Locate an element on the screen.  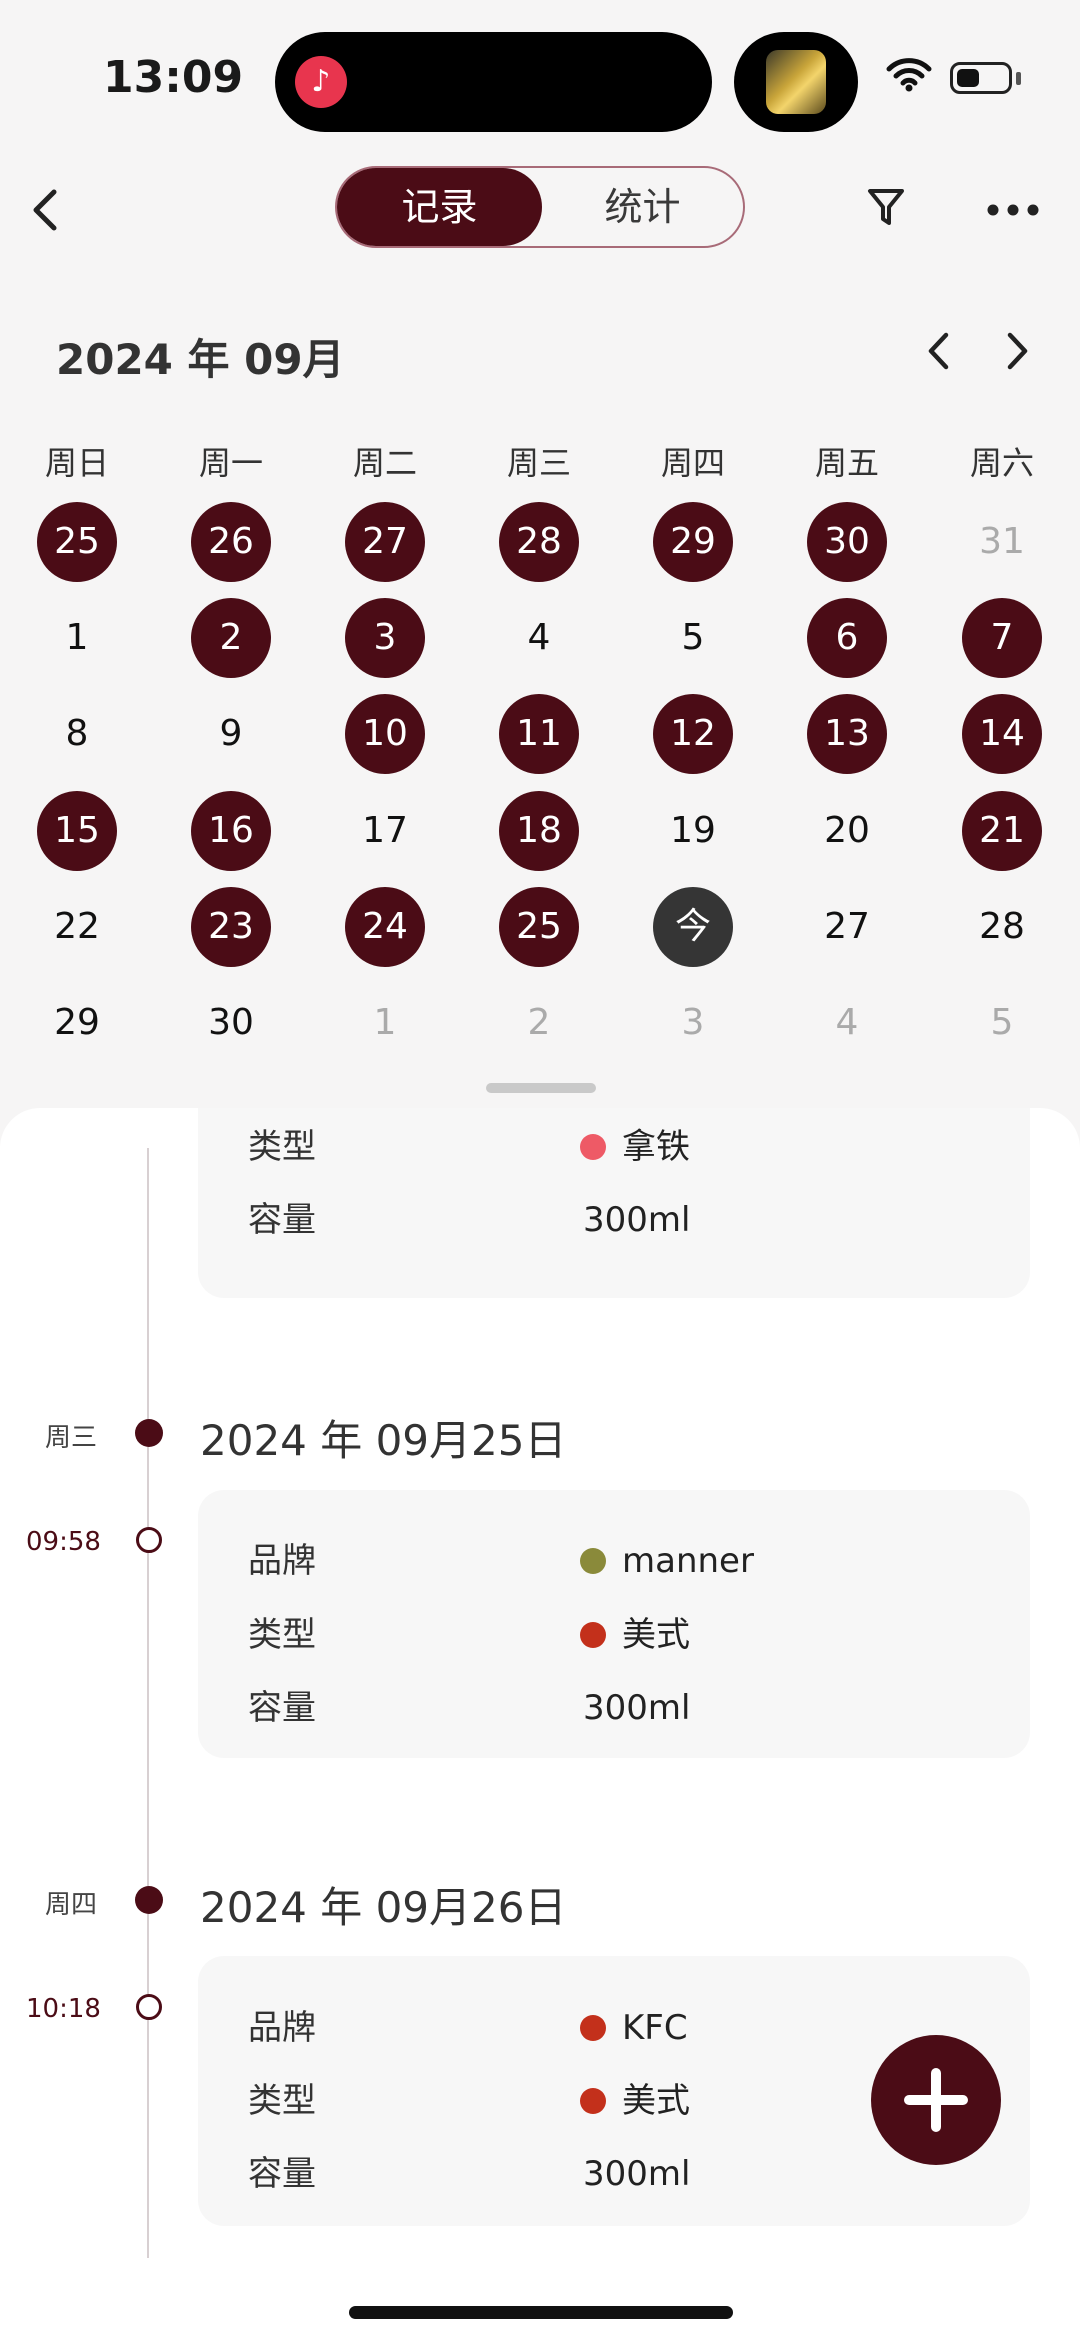
record-card: 类型 拿铁 容量 300ml is located at coordinates (614, 1203).